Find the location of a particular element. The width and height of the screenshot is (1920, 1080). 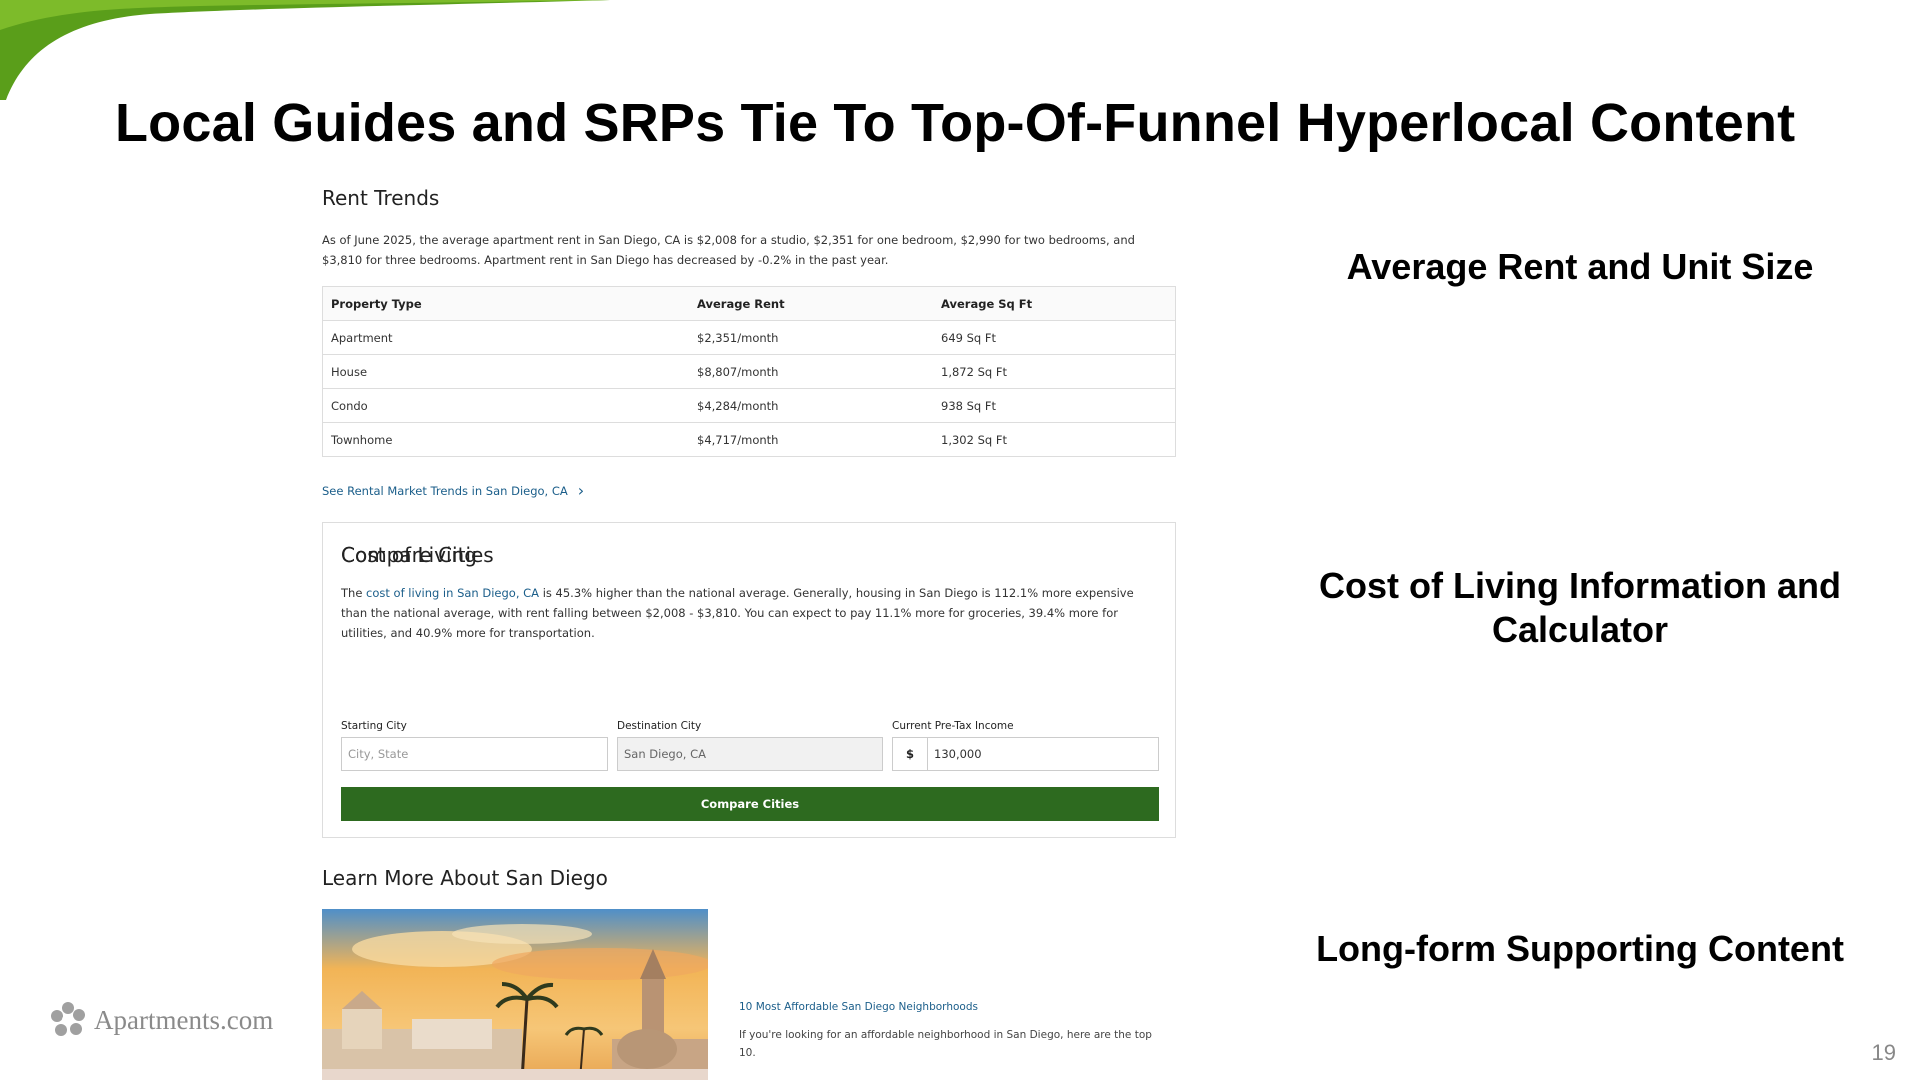

income-label: Current Pre-Tax Income is located at coordinates (953, 726).